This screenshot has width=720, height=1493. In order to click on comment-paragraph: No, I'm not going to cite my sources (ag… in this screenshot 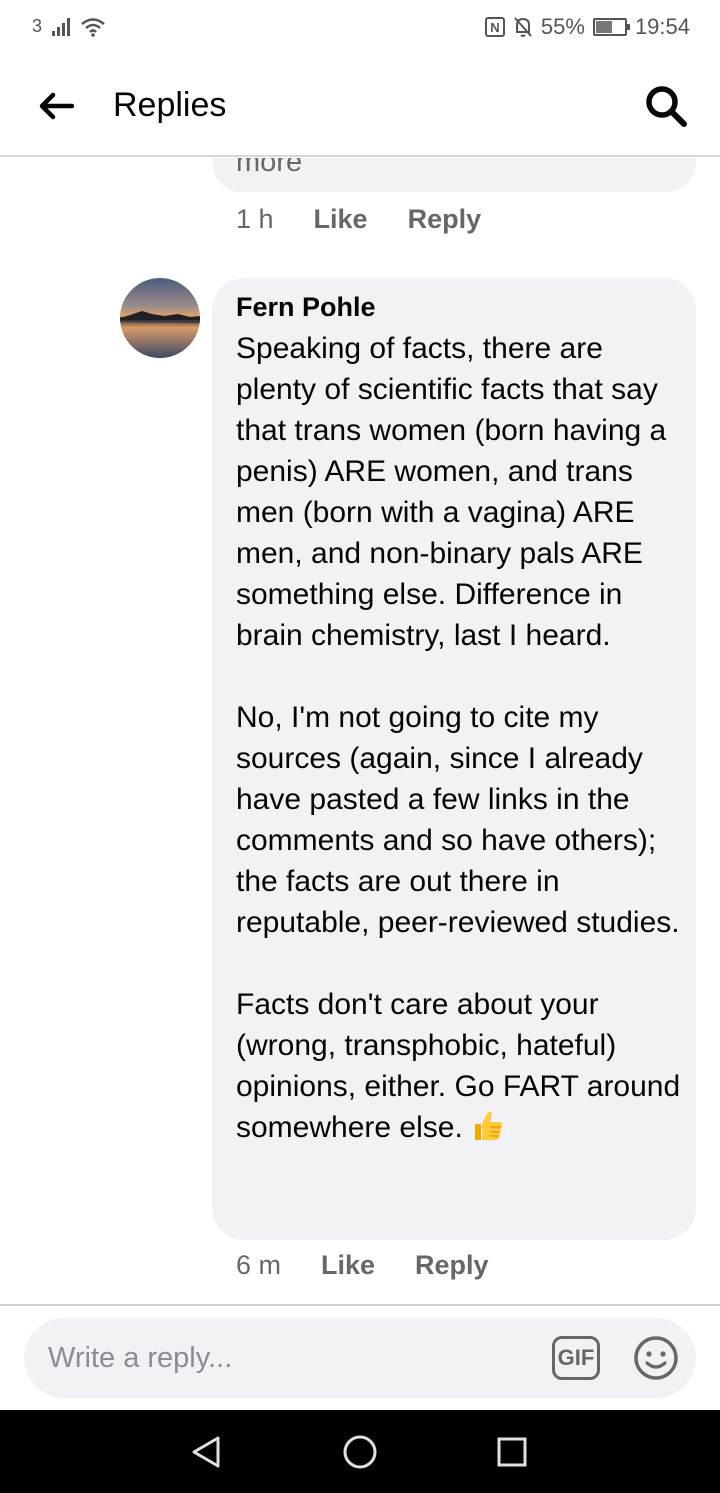, I will do `click(458, 820)`.